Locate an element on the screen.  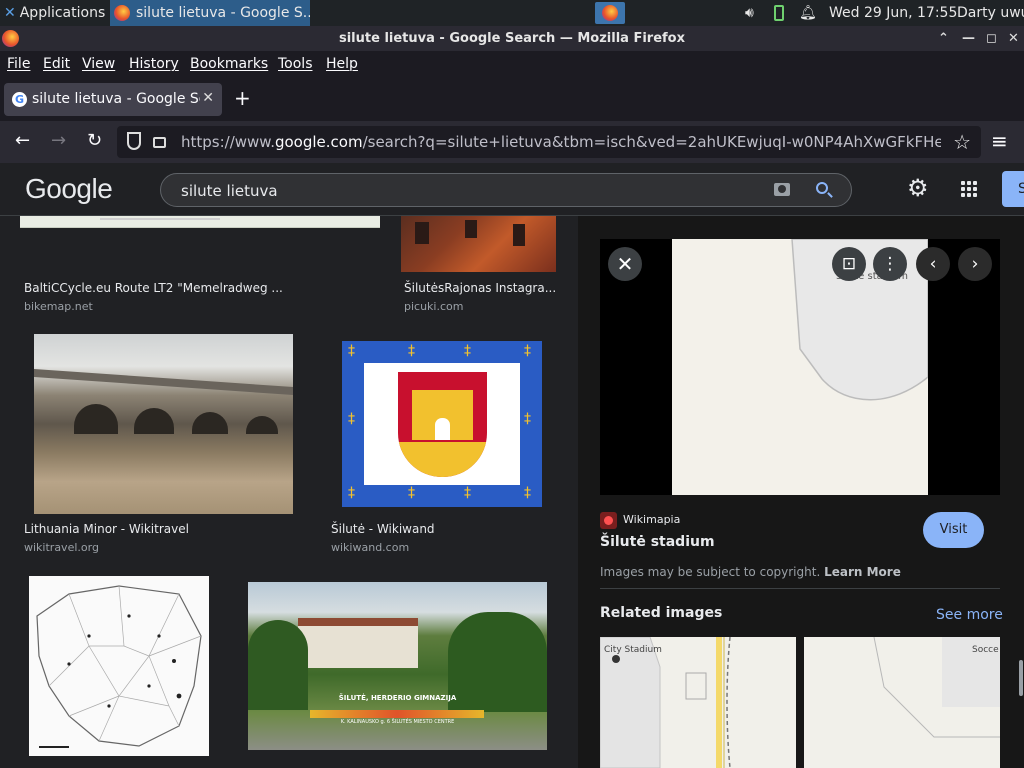
lithuania-outline-icon is located at coordinates (119, 666).